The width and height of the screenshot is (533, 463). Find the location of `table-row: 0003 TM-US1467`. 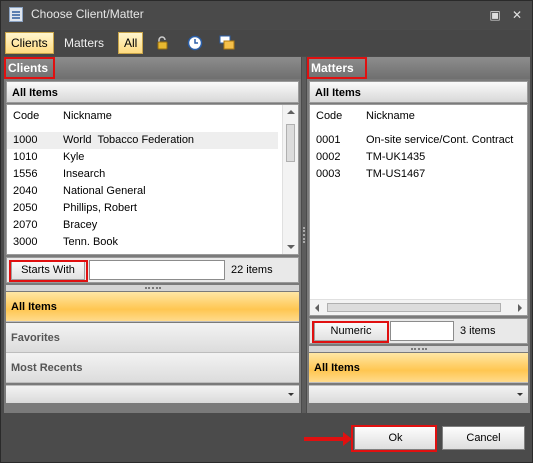

table-row: 0003 TM-US1467 is located at coordinates (418, 174).